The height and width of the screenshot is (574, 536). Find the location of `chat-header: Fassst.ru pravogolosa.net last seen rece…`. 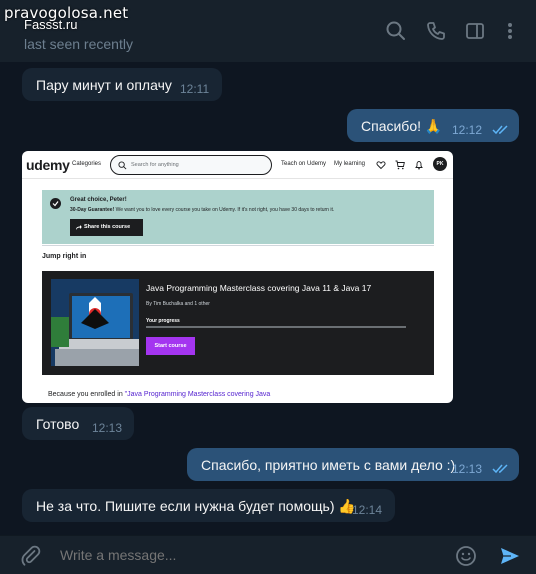

chat-header: Fassst.ru pravogolosa.net last seen rece… is located at coordinates (268, 31).